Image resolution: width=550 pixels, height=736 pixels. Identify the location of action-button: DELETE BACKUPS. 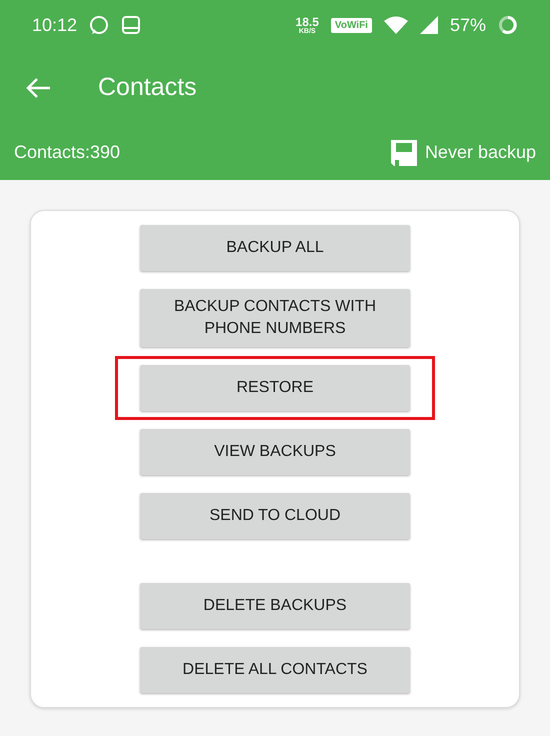
(275, 606).